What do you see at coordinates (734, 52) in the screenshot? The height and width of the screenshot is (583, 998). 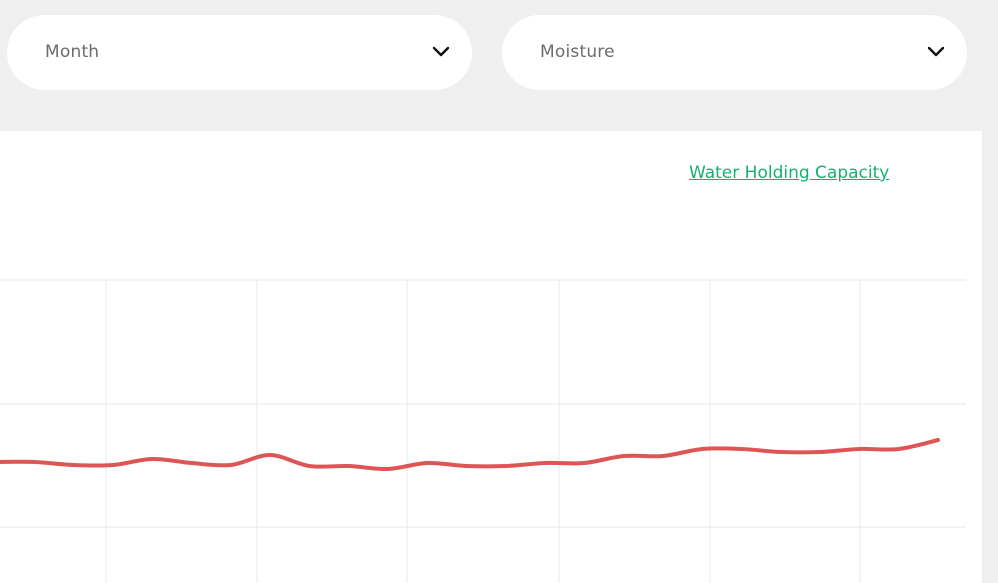 I see `metric-select: Moisture` at bounding box center [734, 52].